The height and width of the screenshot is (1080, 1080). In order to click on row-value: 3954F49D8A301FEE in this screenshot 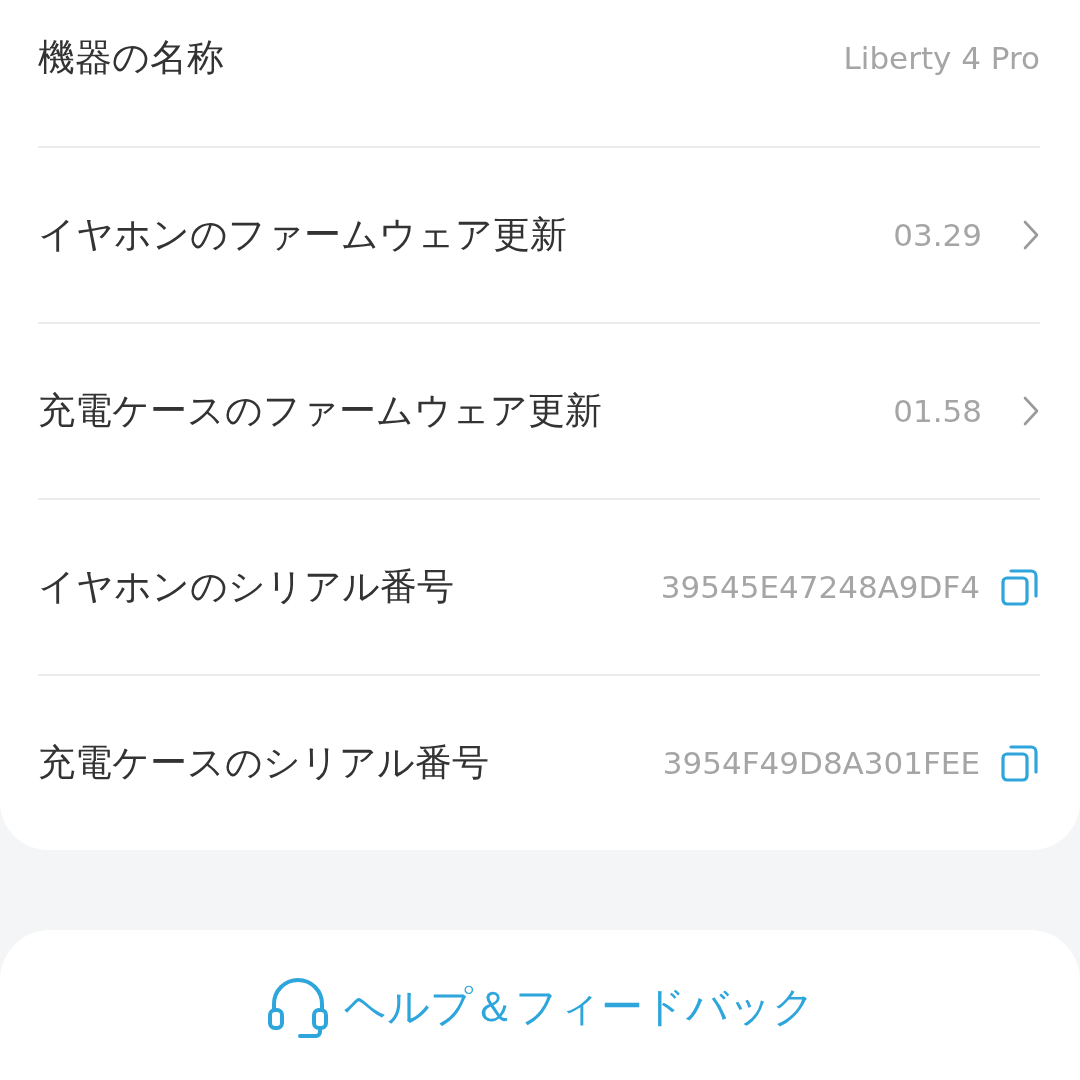, I will do `click(821, 763)`.